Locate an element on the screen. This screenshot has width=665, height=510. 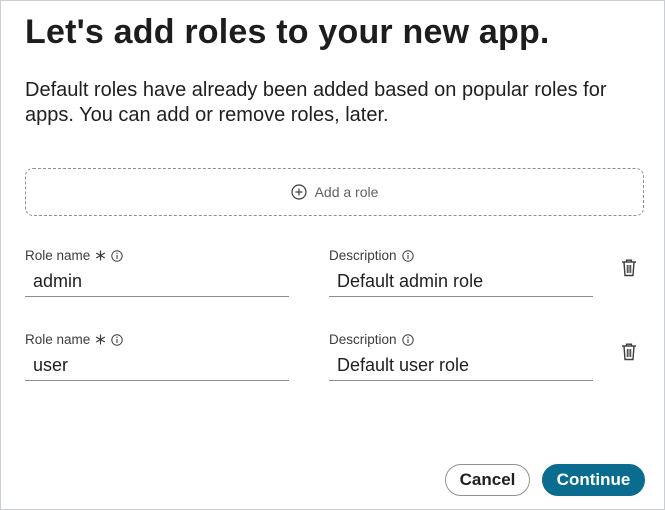
dialog-title: Let's add roles to your new app. is located at coordinates (287, 32).